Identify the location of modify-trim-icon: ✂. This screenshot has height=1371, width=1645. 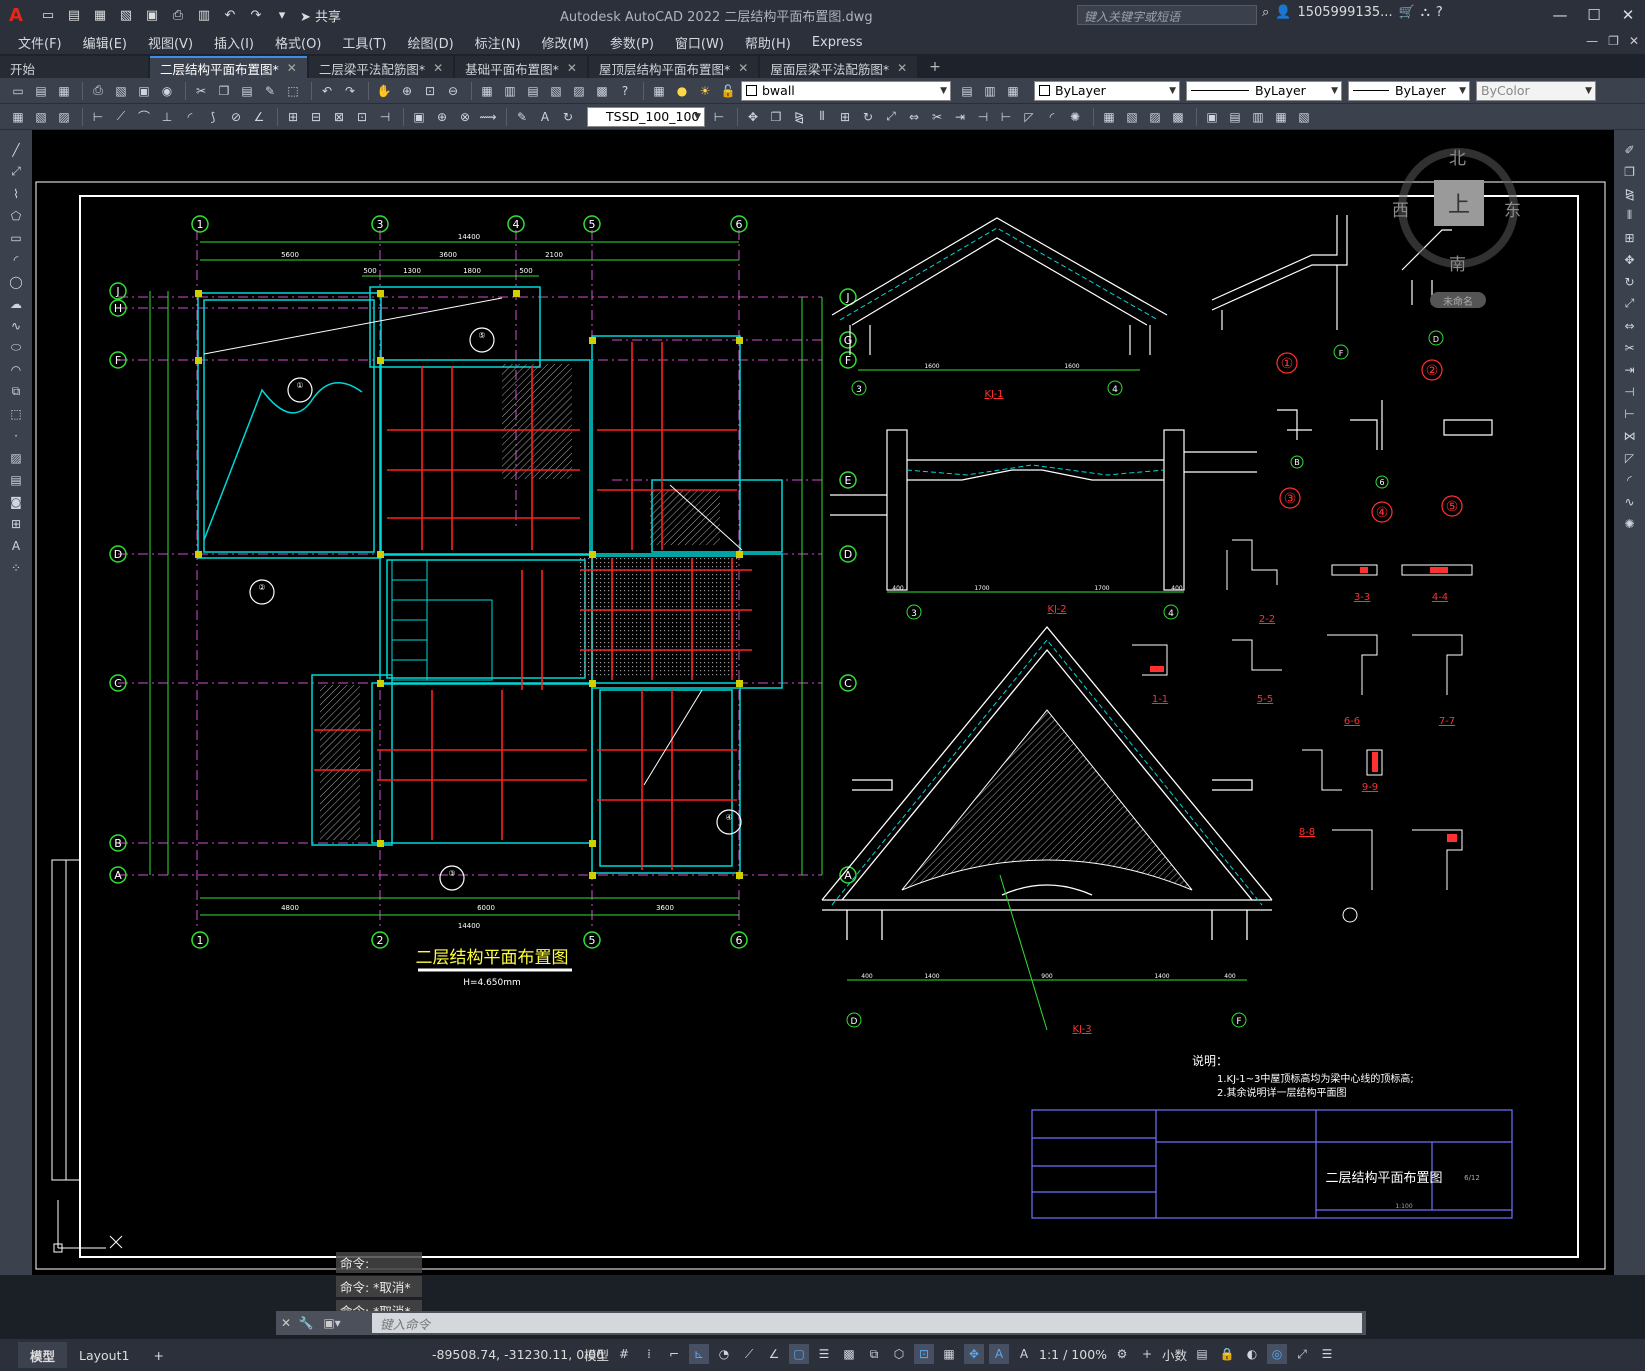
(937, 117).